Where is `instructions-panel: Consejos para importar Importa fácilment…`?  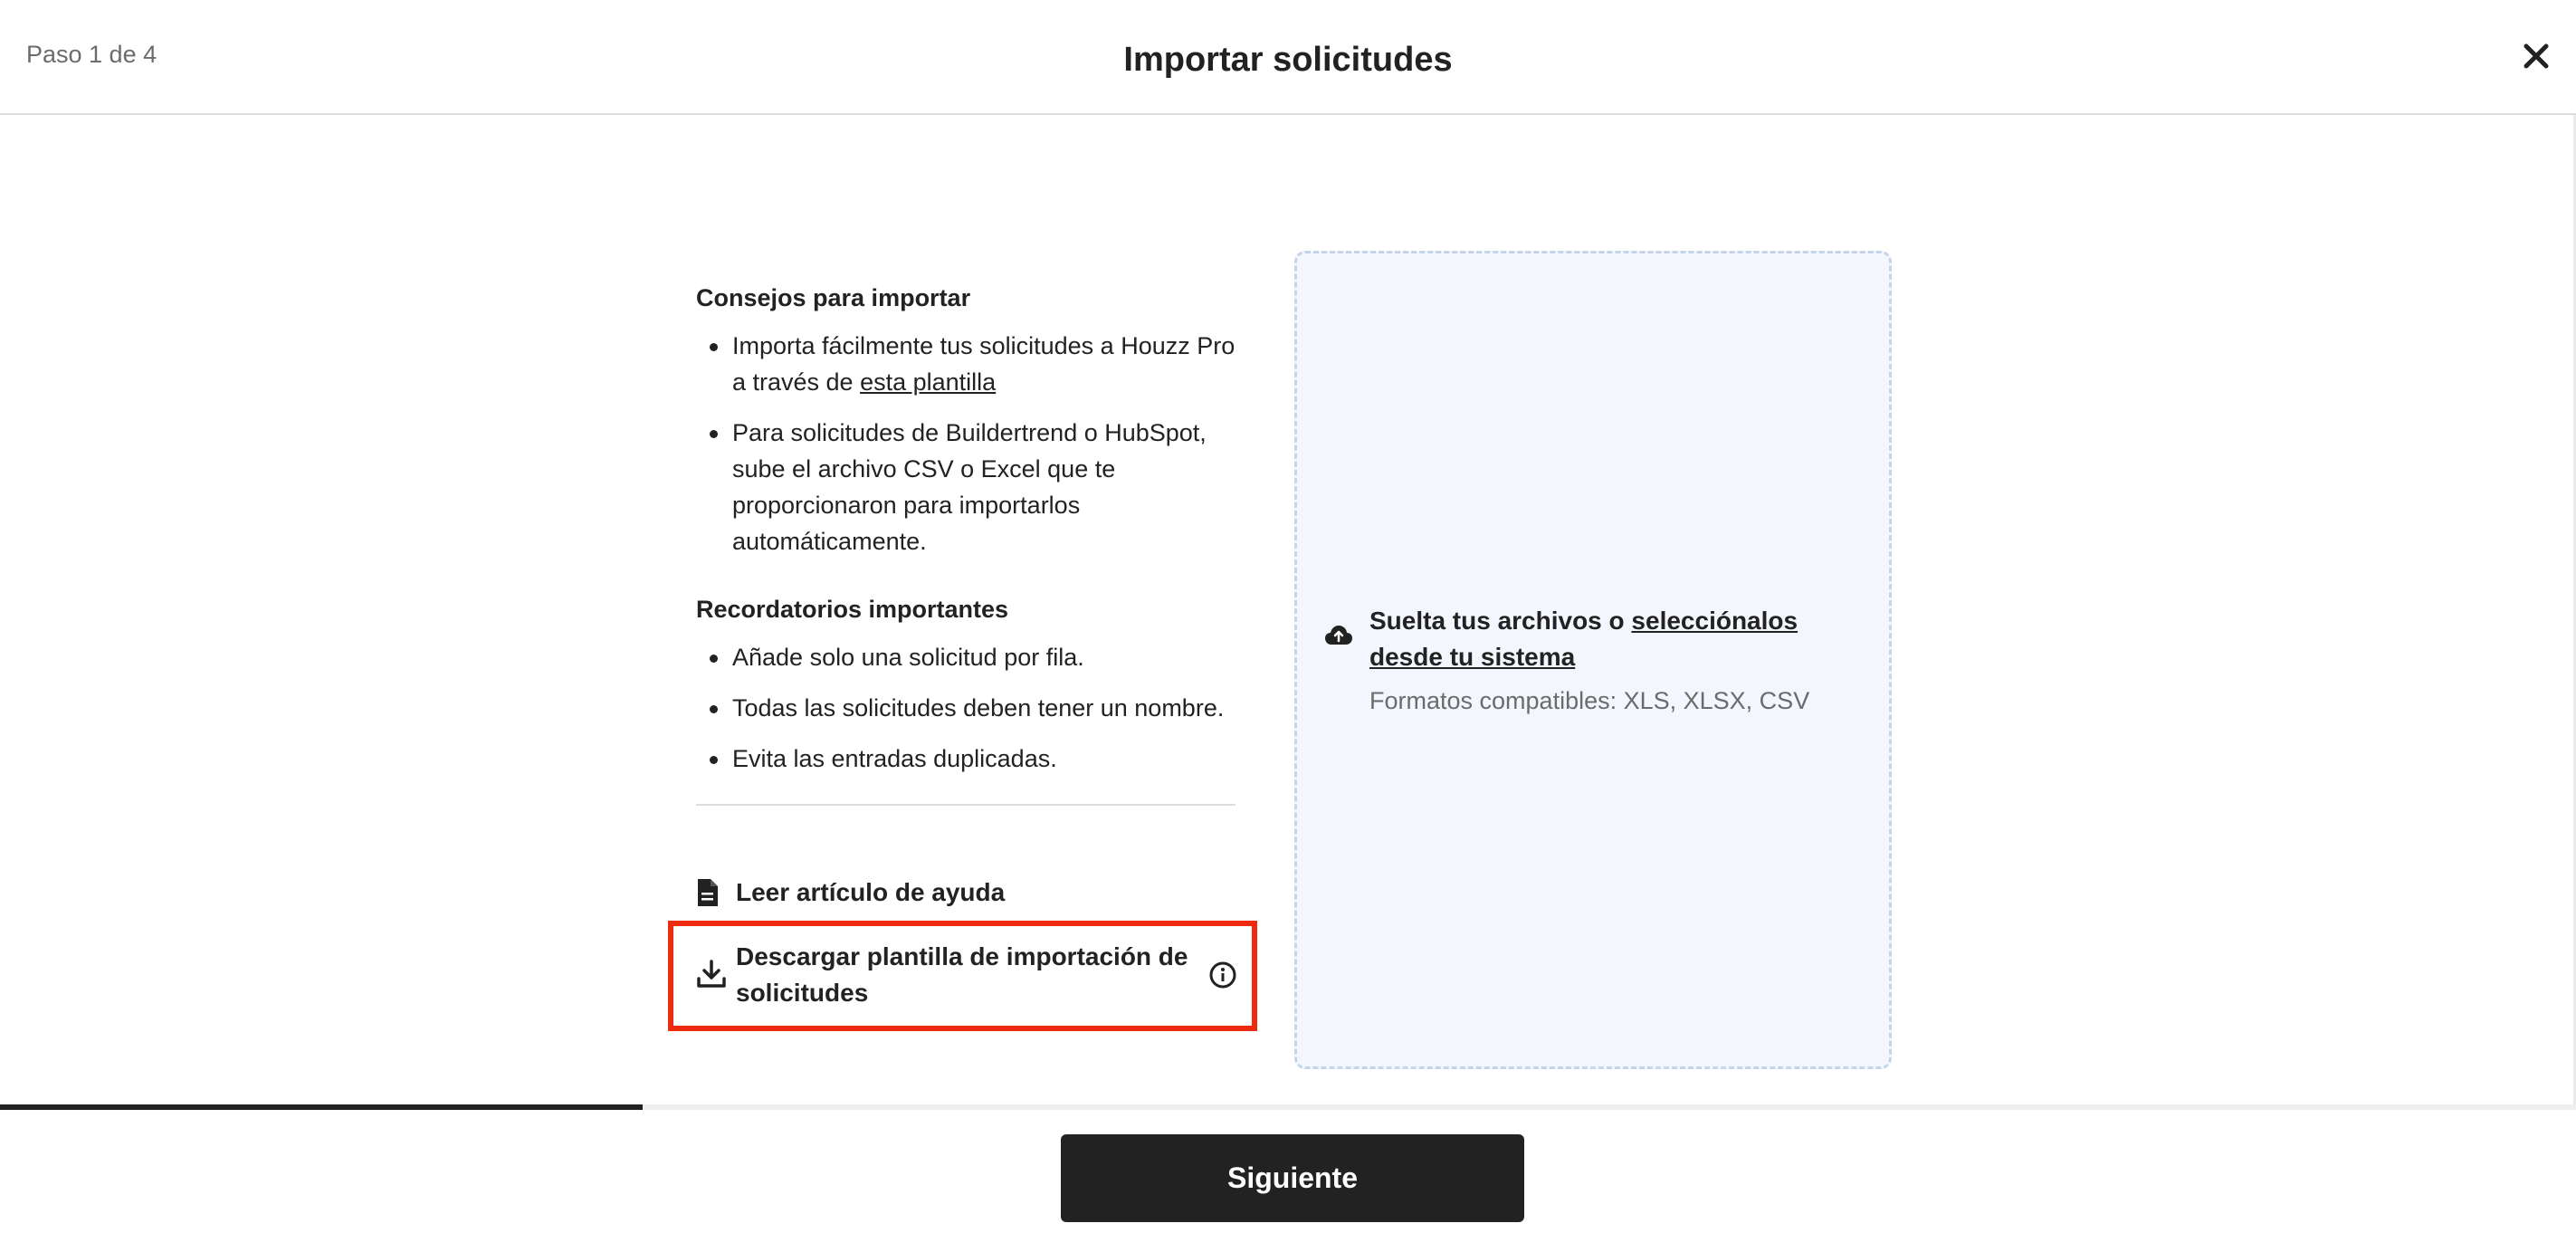 instructions-panel: Consejos para importar Importa fácilment… is located at coordinates (966, 543).